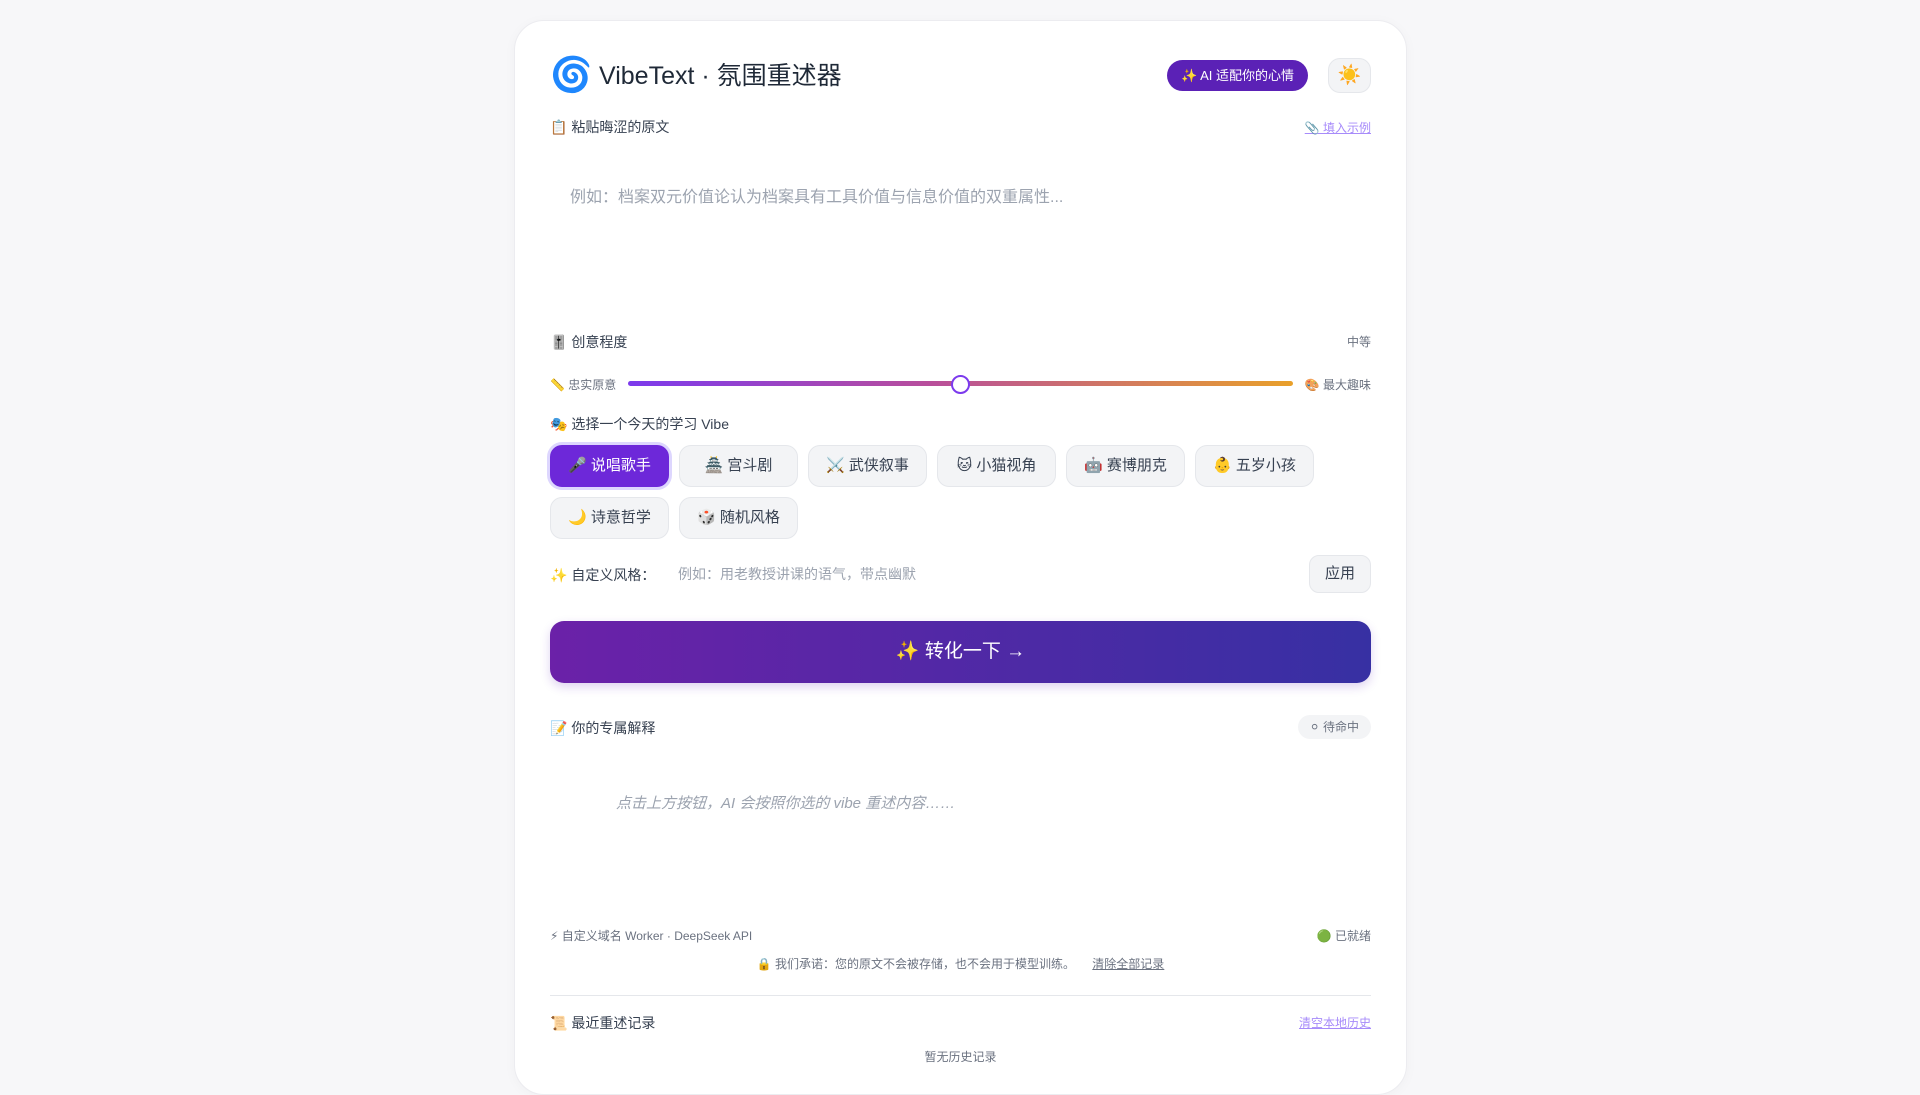 The width and height of the screenshot is (1920, 1095). What do you see at coordinates (1358, 342) in the screenshot?
I see `creativity-level-text: 中等` at bounding box center [1358, 342].